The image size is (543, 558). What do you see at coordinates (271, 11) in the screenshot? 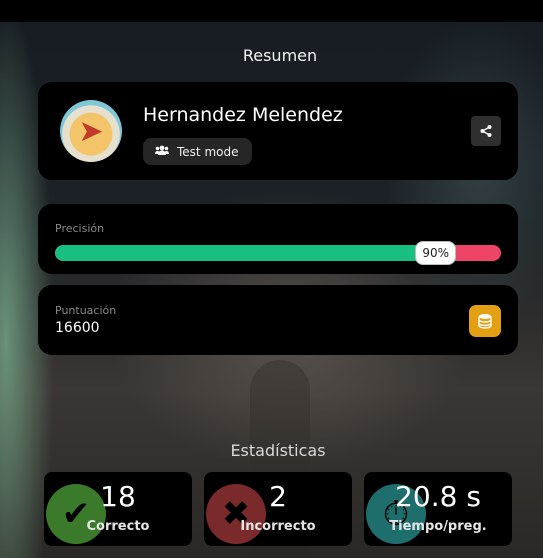
I see `top-bar` at bounding box center [271, 11].